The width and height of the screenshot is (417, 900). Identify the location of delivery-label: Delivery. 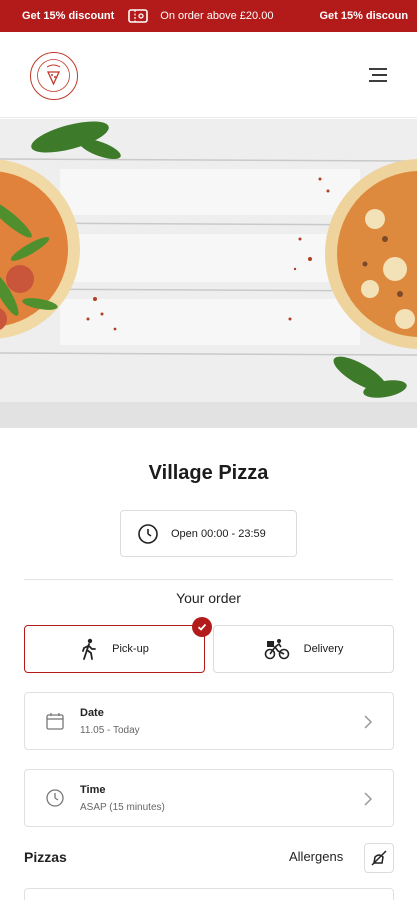
(323, 649).